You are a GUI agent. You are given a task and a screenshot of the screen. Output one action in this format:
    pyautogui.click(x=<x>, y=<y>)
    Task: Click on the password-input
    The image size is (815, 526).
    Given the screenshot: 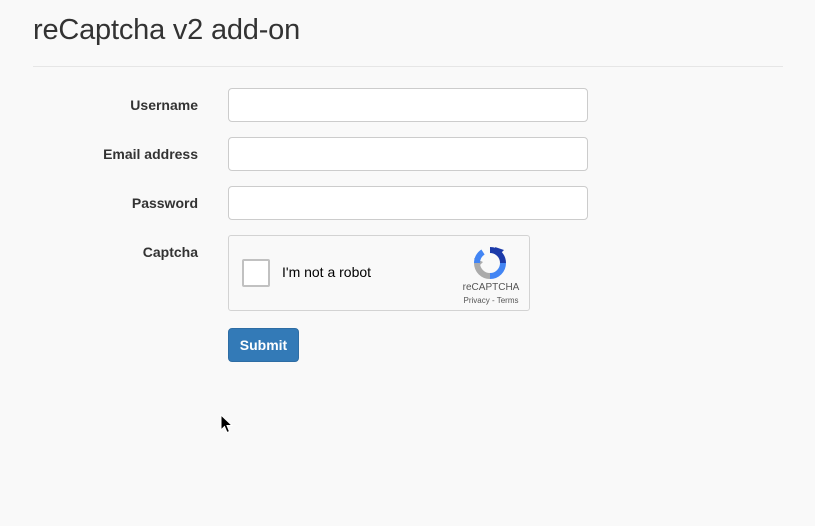 What is the action you would take?
    pyautogui.click(x=408, y=203)
    